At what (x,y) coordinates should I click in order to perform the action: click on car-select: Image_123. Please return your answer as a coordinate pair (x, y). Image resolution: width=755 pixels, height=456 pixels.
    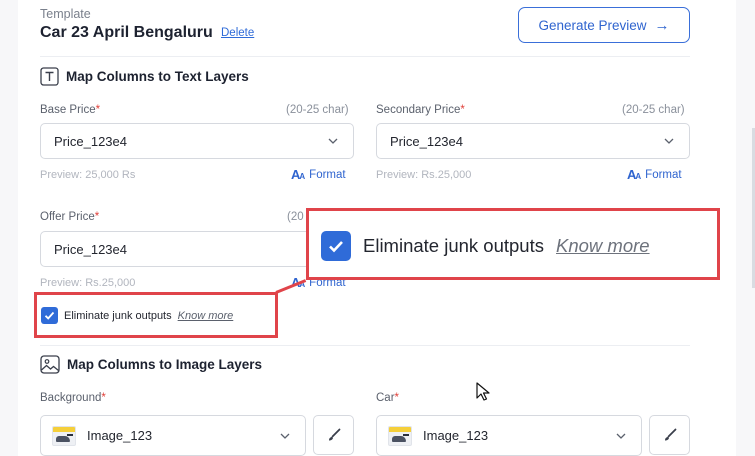
    Looking at the image, I should click on (509, 435).